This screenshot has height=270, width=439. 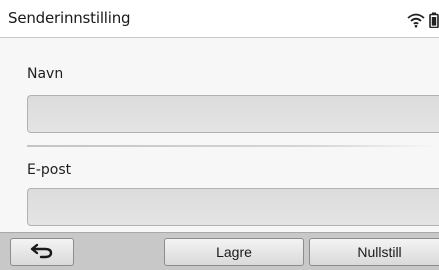 I want to click on back-button, so click(x=42, y=252).